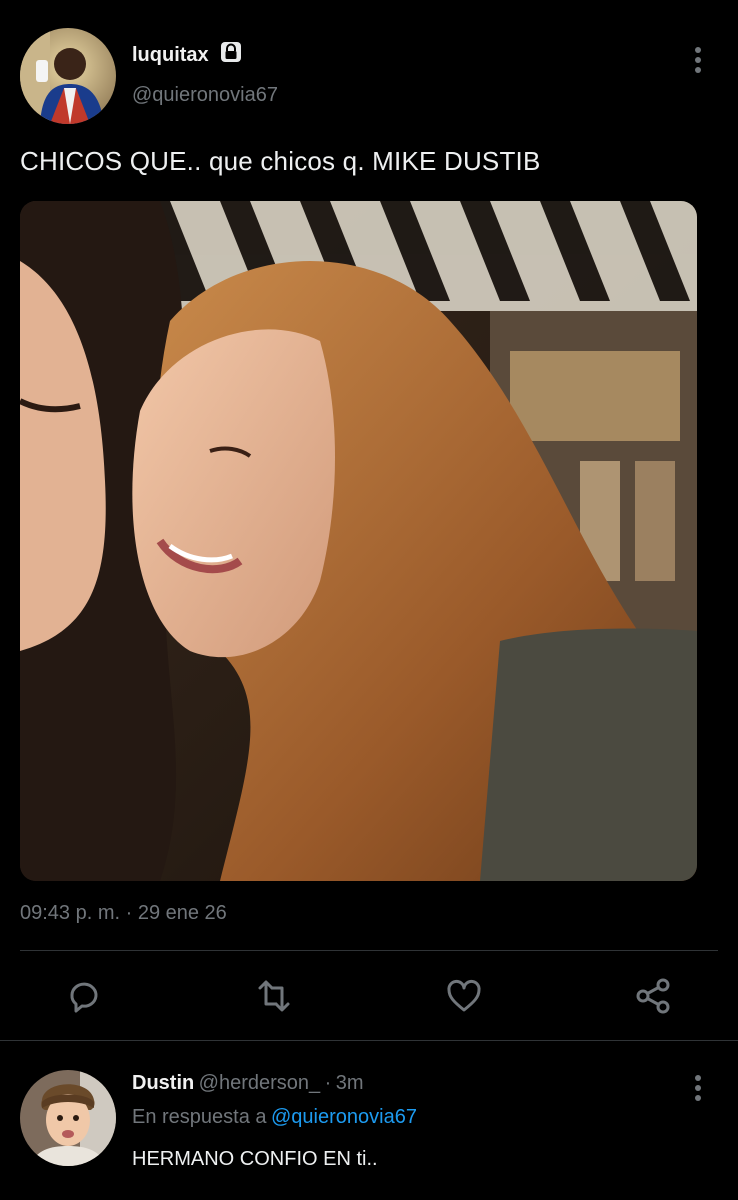  Describe the element at coordinates (84, 996) in the screenshot. I see `reply-icon` at that location.